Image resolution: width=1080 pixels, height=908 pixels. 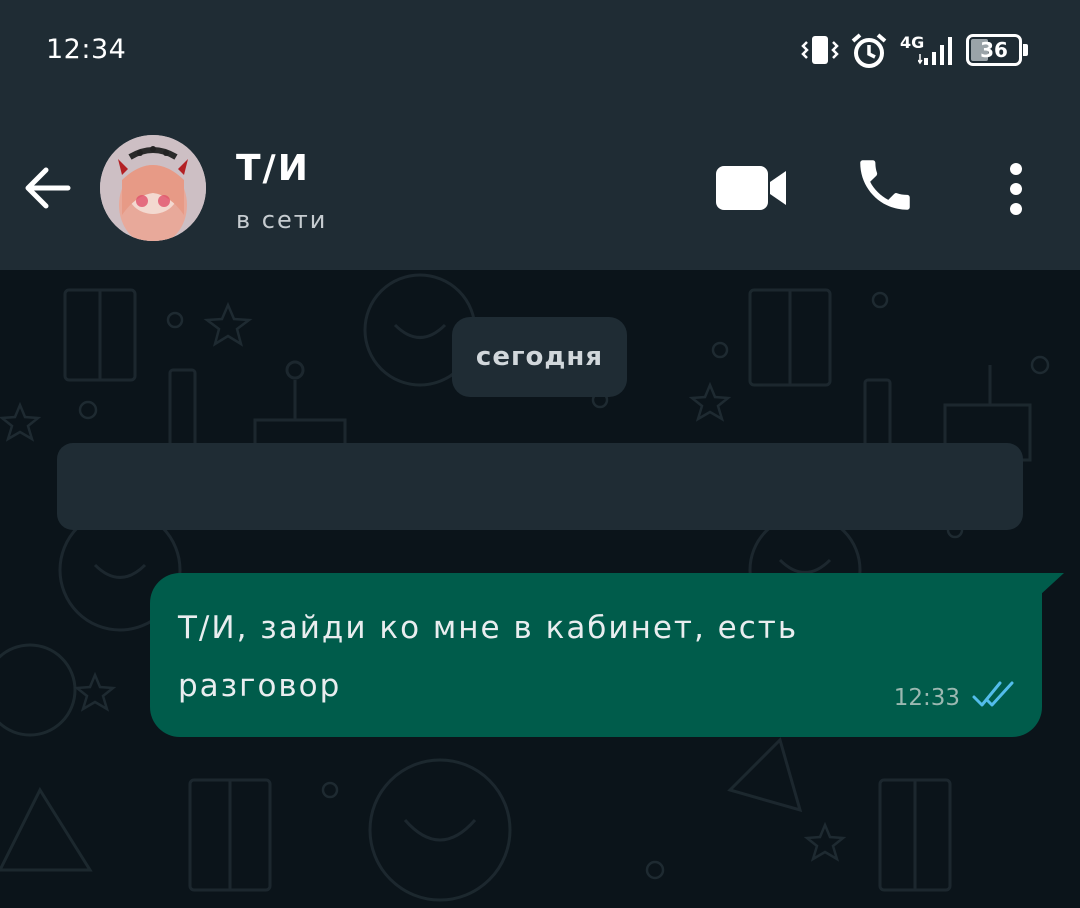 What do you see at coordinates (820, 50) in the screenshot?
I see `vibrate-icon` at bounding box center [820, 50].